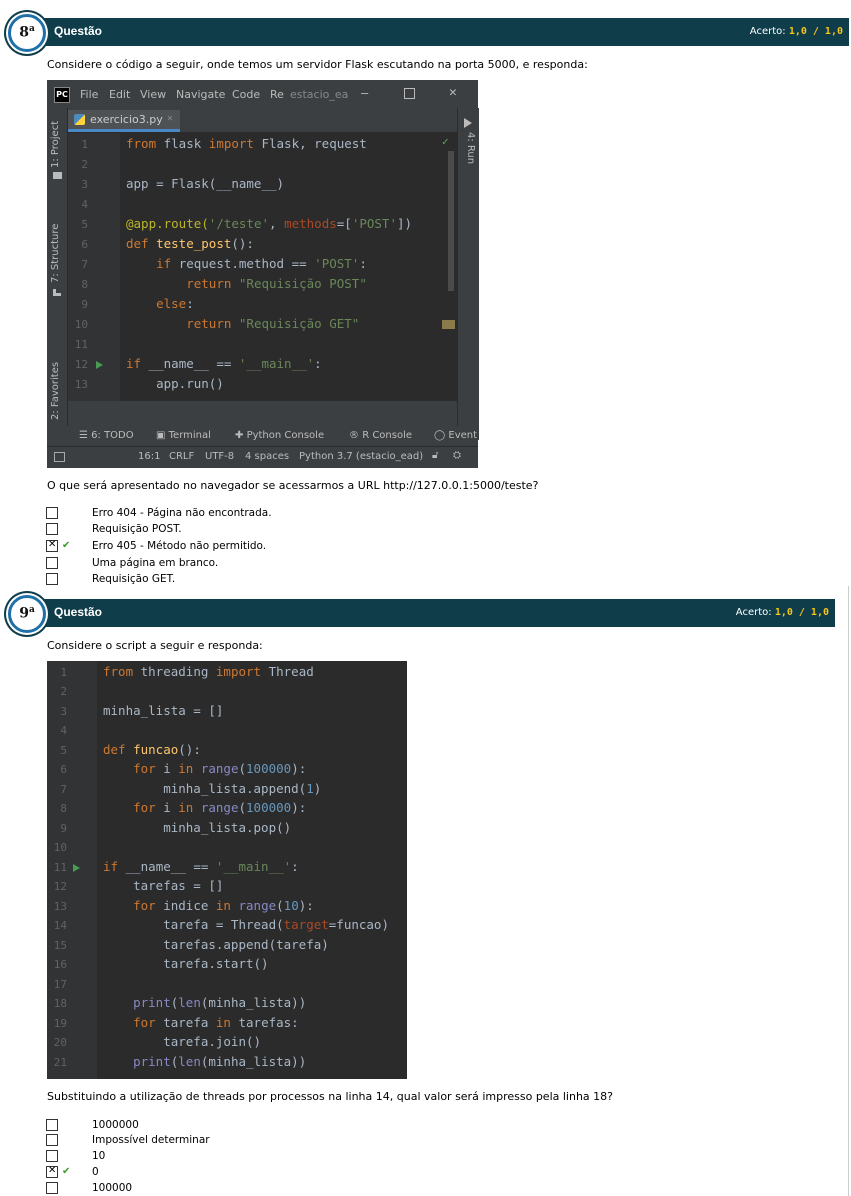 This screenshot has width=851, height=1196. I want to click on terminal-tool: ▣ Terminal, so click(183, 435).